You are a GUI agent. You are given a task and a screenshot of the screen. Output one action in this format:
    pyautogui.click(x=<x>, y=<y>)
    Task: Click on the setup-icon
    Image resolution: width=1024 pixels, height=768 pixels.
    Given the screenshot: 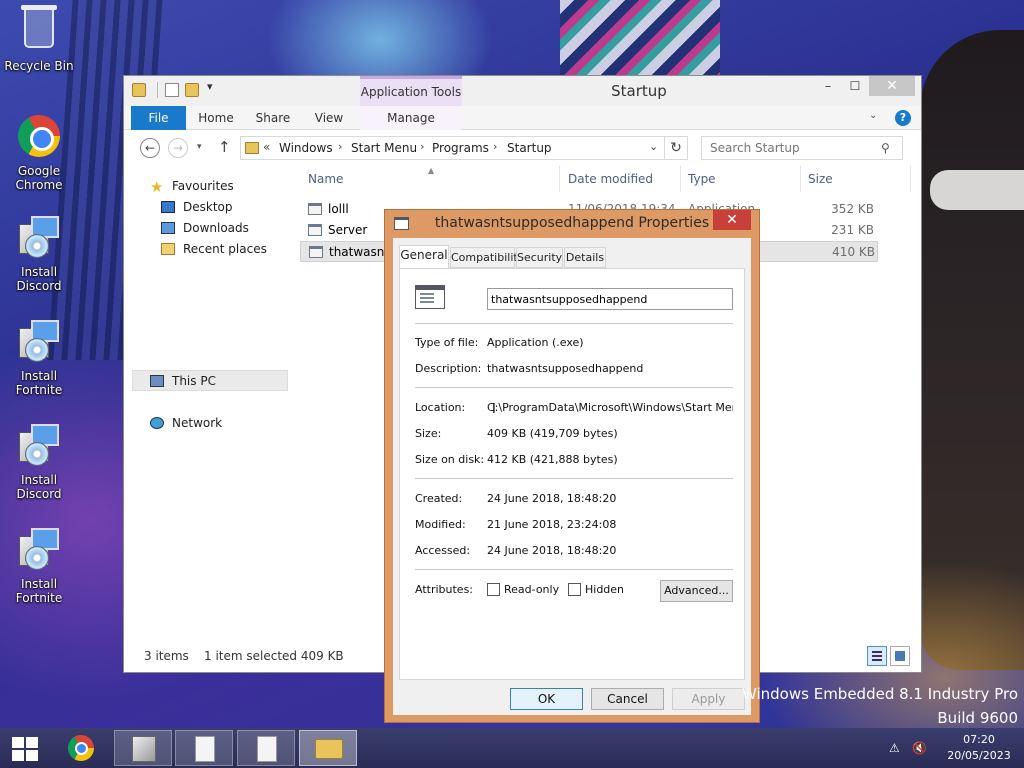 What is the action you would take?
    pyautogui.click(x=39, y=447)
    